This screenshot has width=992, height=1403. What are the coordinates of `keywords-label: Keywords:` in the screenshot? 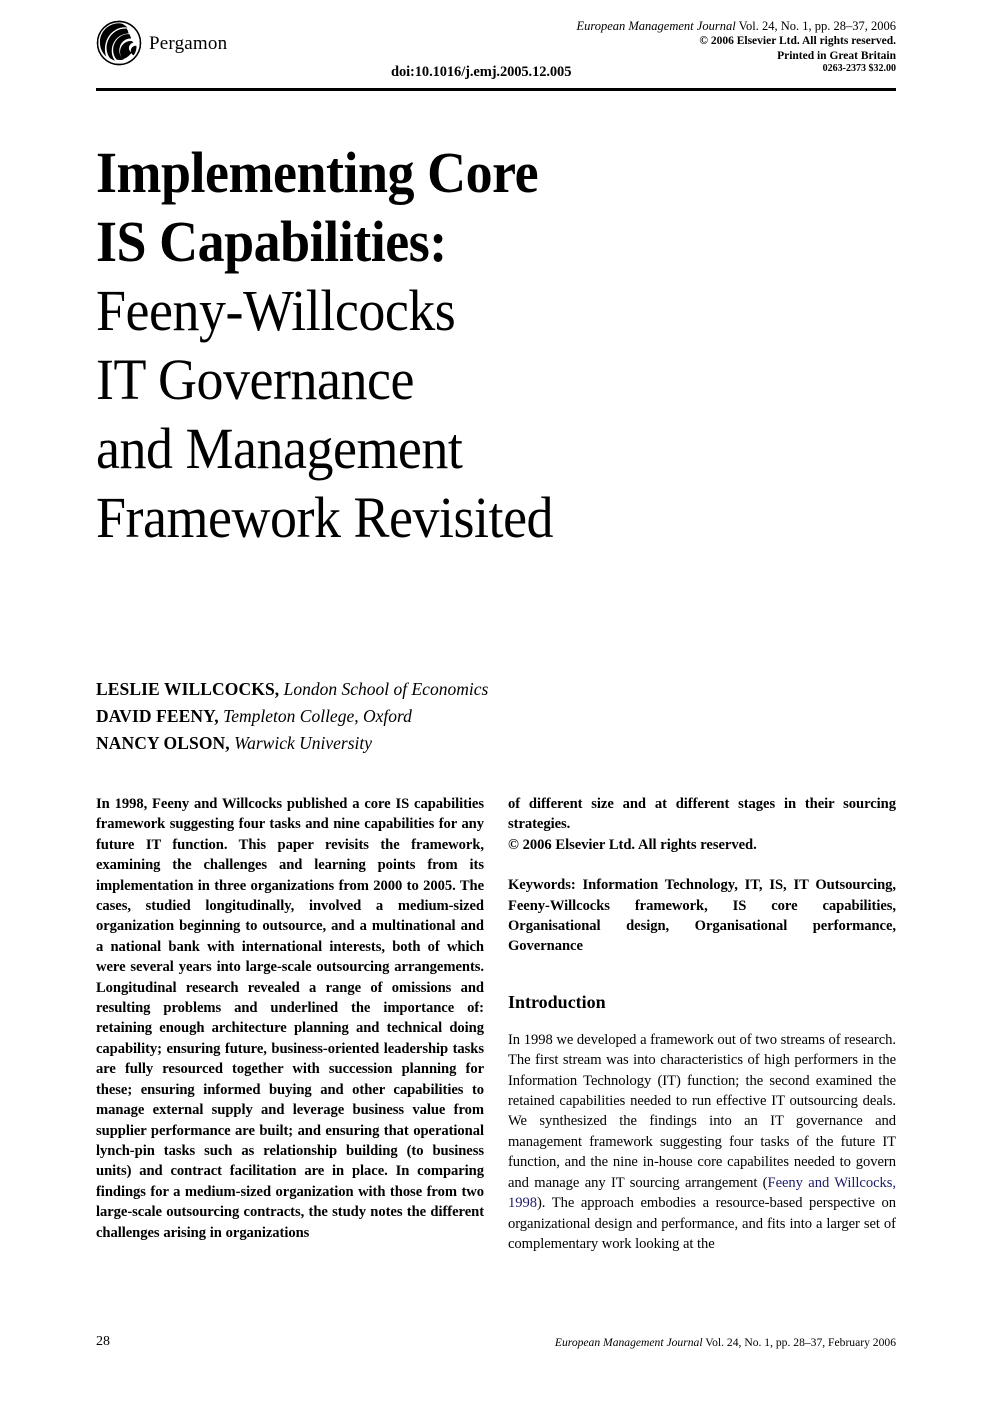 It's located at (542, 885).